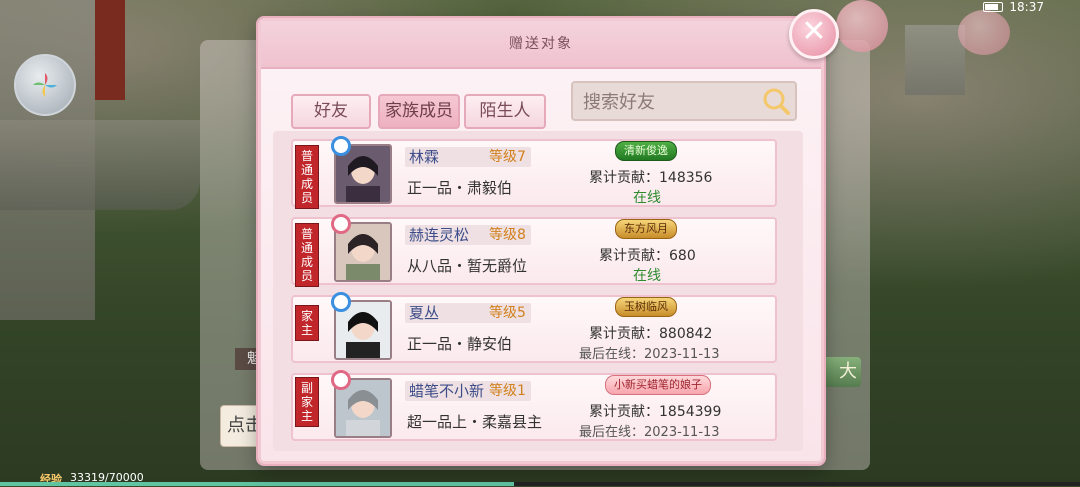 This screenshot has height=487, width=1080. I want to click on member-name-box: 赫连灵松 等级8, so click(468, 235).